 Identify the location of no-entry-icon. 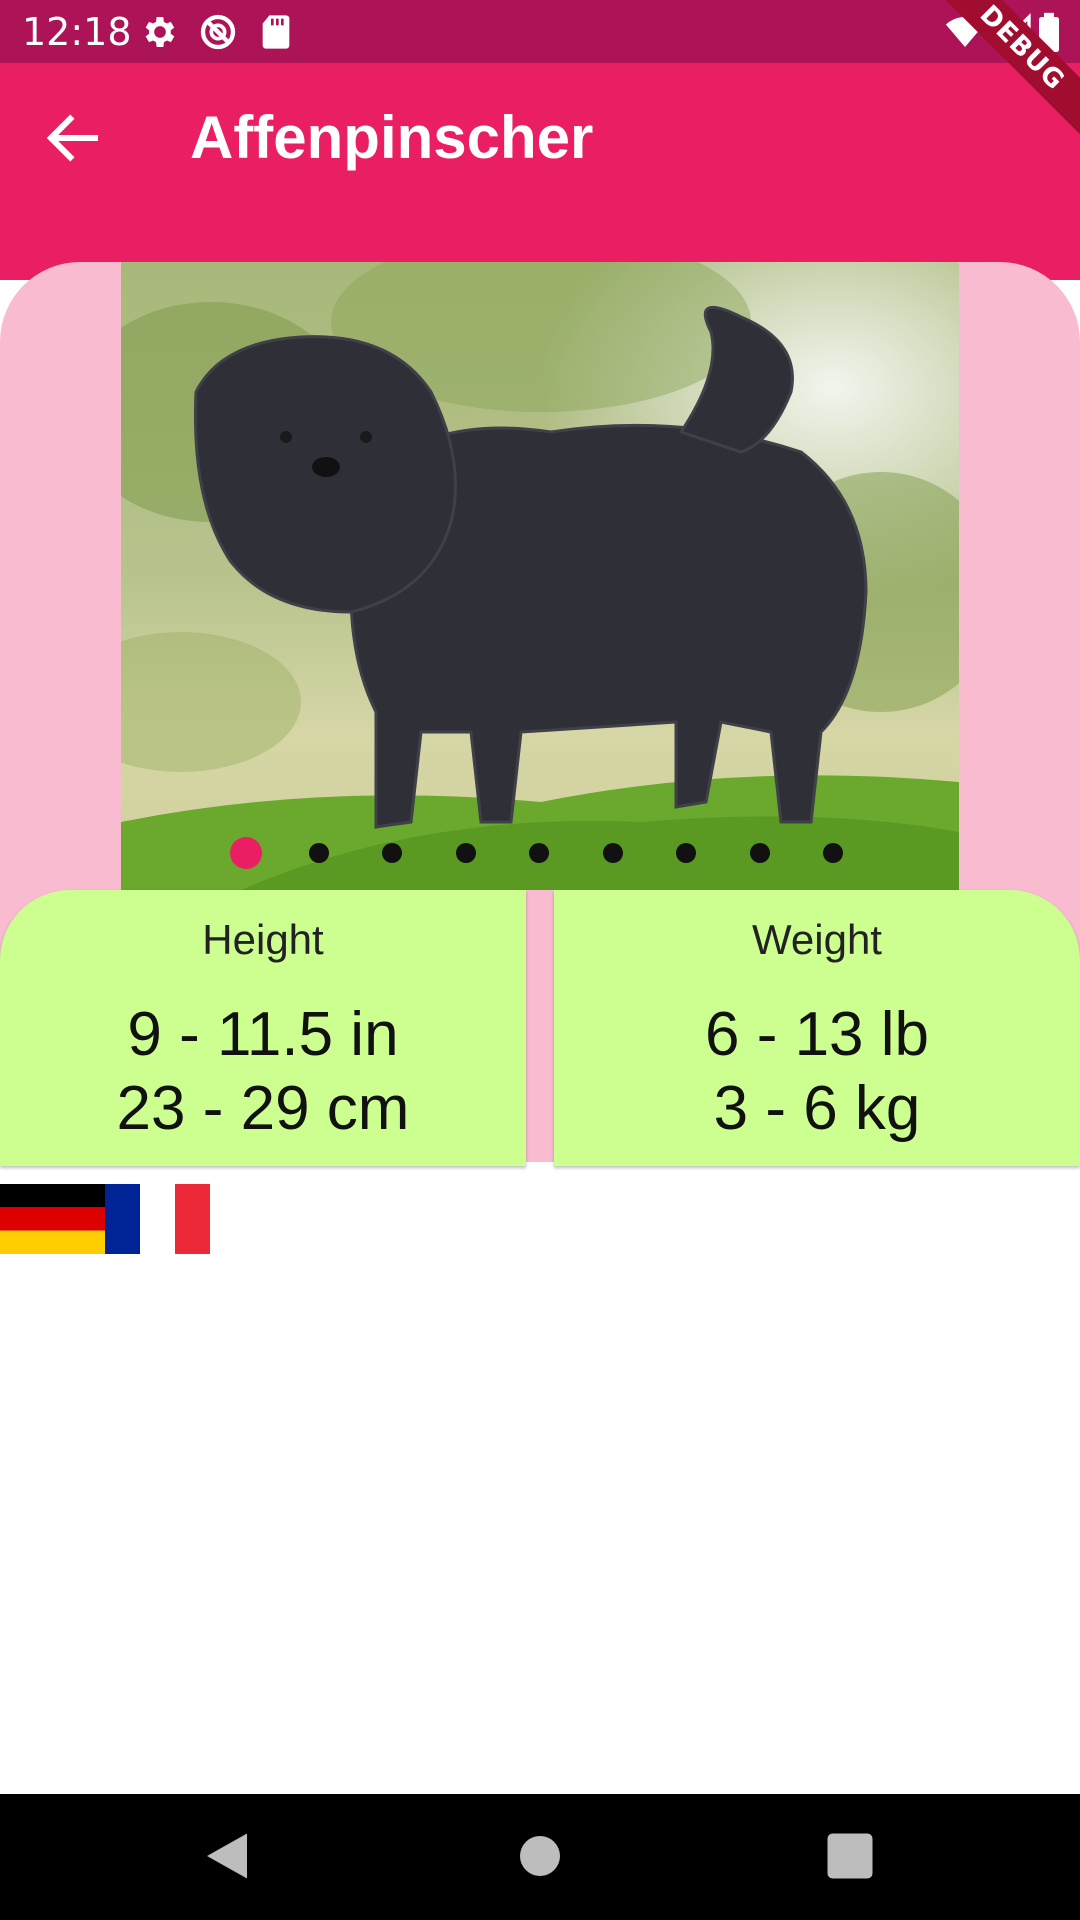
(218, 32).